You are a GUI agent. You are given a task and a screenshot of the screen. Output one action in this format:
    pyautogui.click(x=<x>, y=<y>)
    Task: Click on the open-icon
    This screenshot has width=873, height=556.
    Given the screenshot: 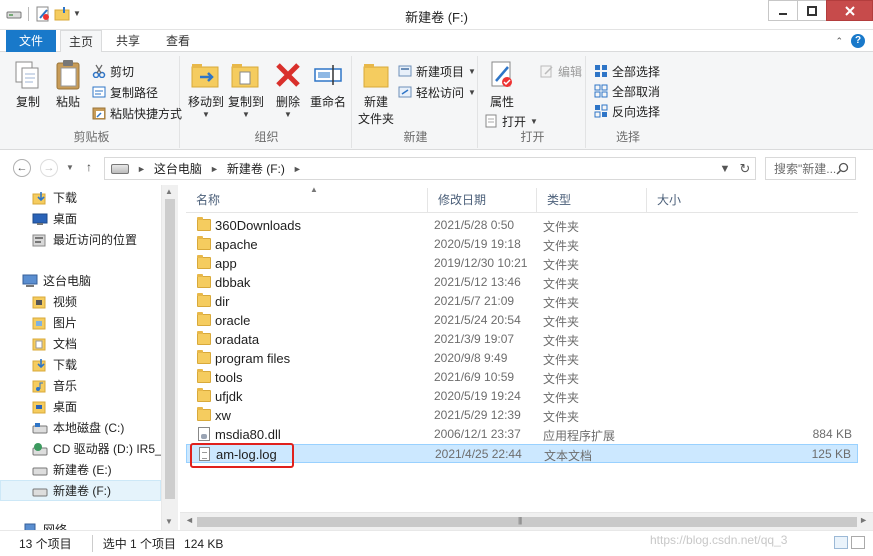 What is the action you would take?
    pyautogui.click(x=491, y=121)
    